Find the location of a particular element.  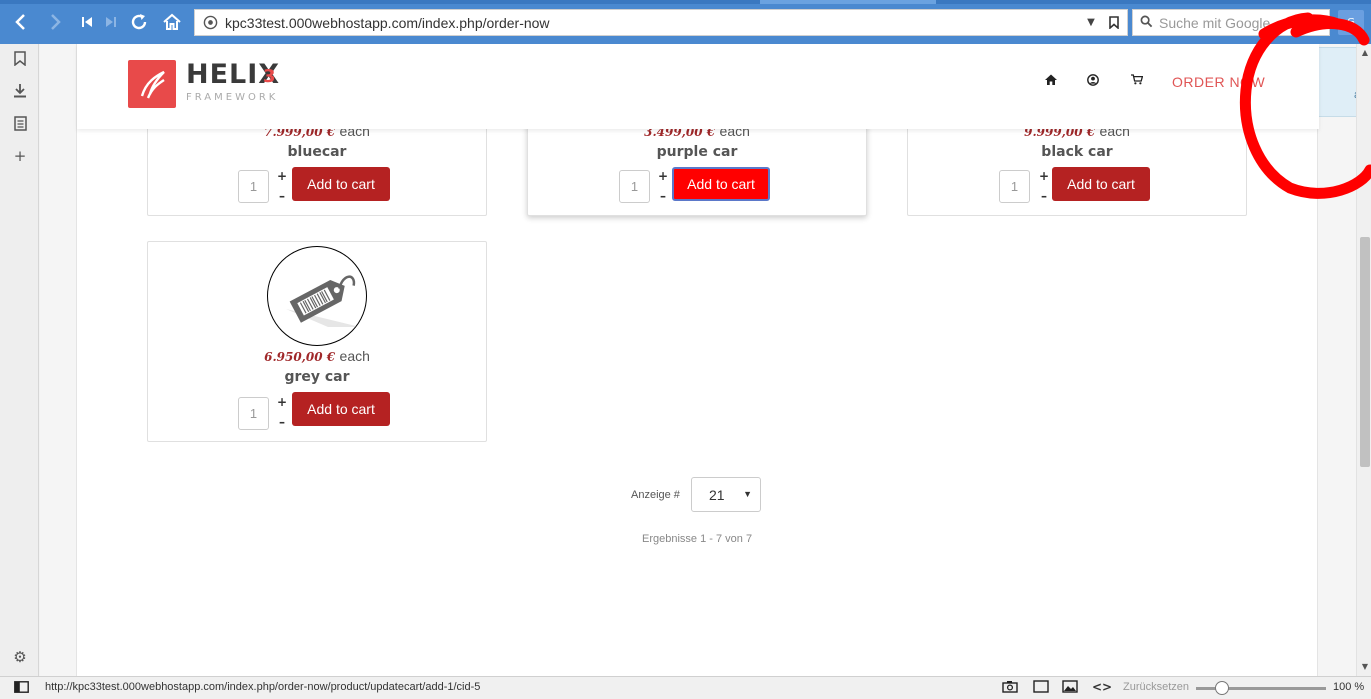

nav-order-now: ORDER NOW is located at coordinates (1218, 82).